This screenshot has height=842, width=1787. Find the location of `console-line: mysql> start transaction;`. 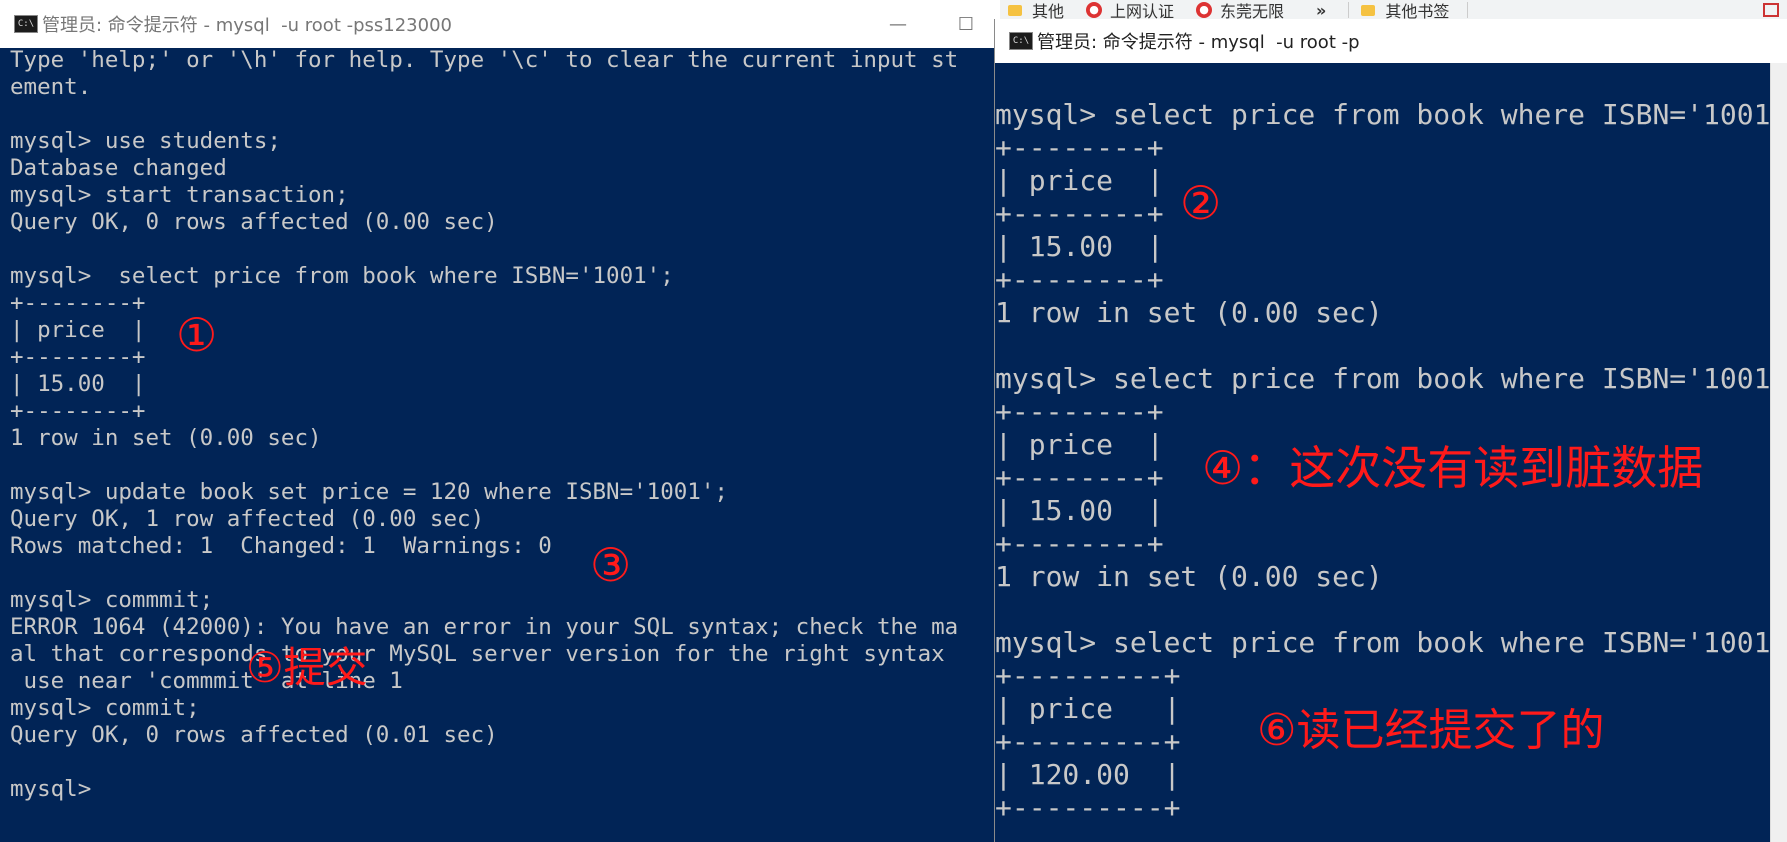

console-line: mysql> start transaction; is located at coordinates (179, 195).